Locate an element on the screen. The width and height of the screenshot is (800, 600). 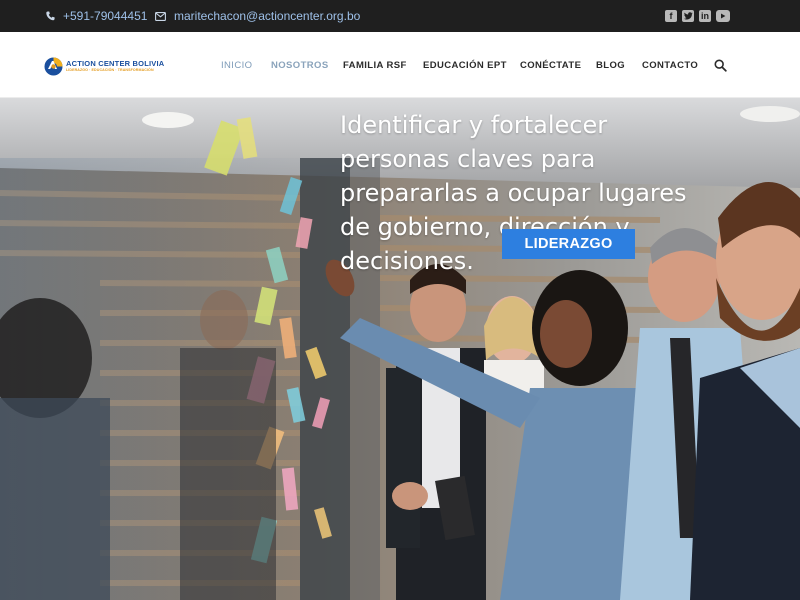
nav-inicio: INICIO is located at coordinates (236, 65).